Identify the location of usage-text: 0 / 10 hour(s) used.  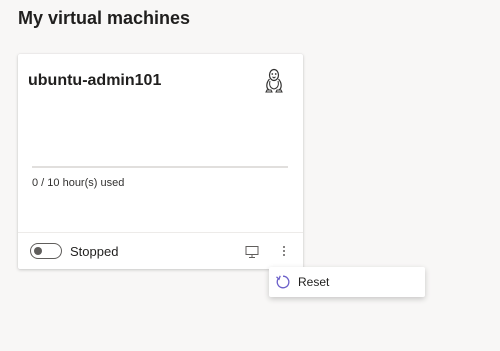
(78, 183).